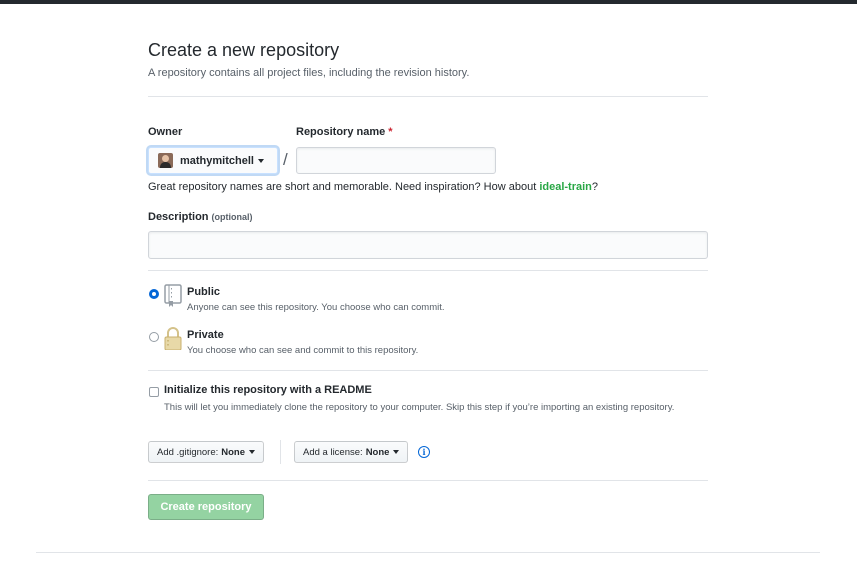 This screenshot has height=575, width=857. What do you see at coordinates (377, 452) in the screenshot?
I see `license-value: None` at bounding box center [377, 452].